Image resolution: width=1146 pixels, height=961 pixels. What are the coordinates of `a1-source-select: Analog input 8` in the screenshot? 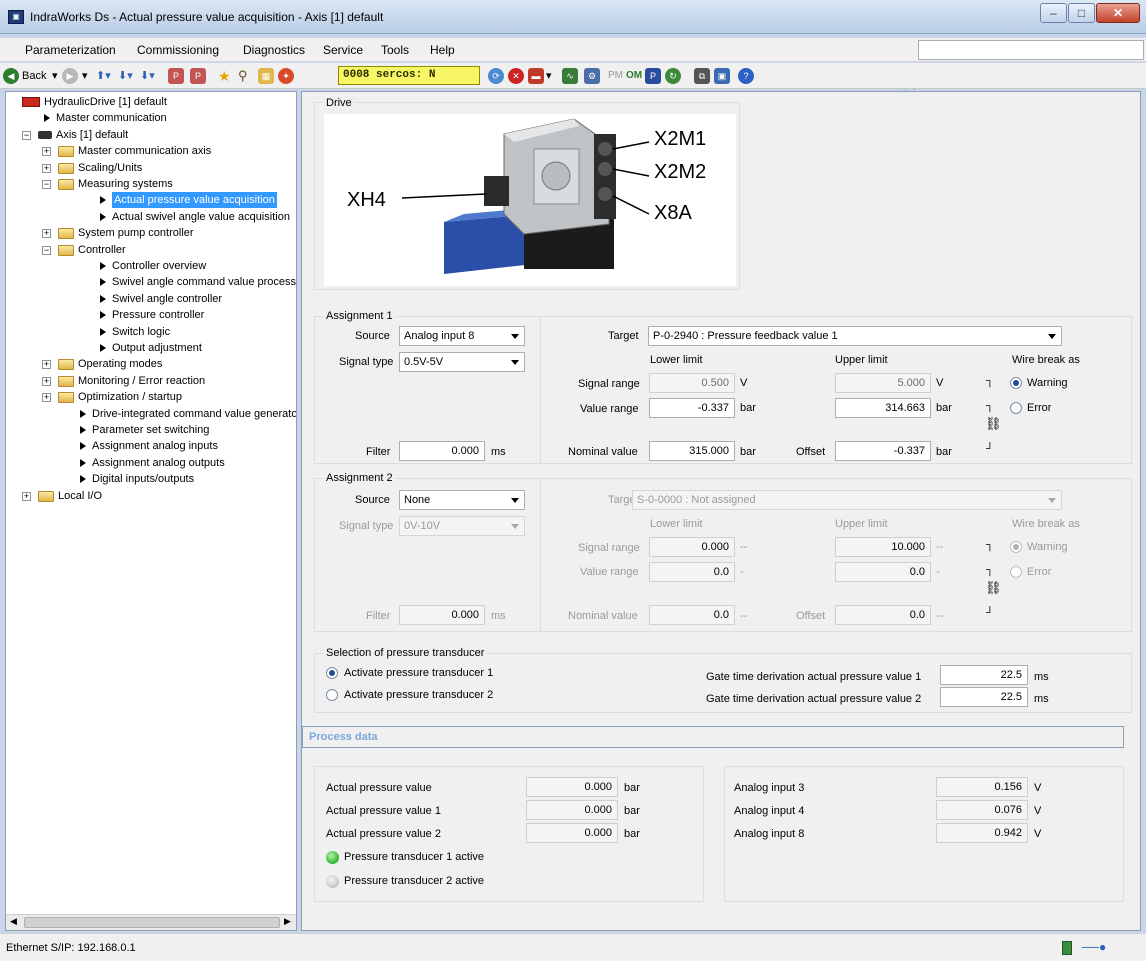 It's located at (462, 336).